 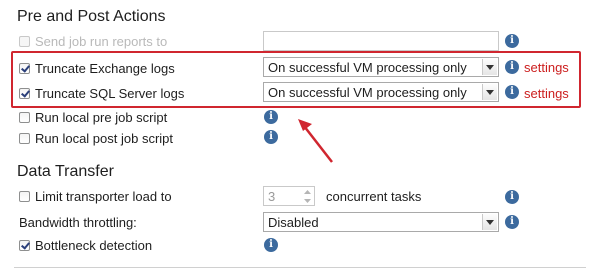 What do you see at coordinates (94, 245) in the screenshot?
I see `bottleneck-label: Bottleneck detection` at bounding box center [94, 245].